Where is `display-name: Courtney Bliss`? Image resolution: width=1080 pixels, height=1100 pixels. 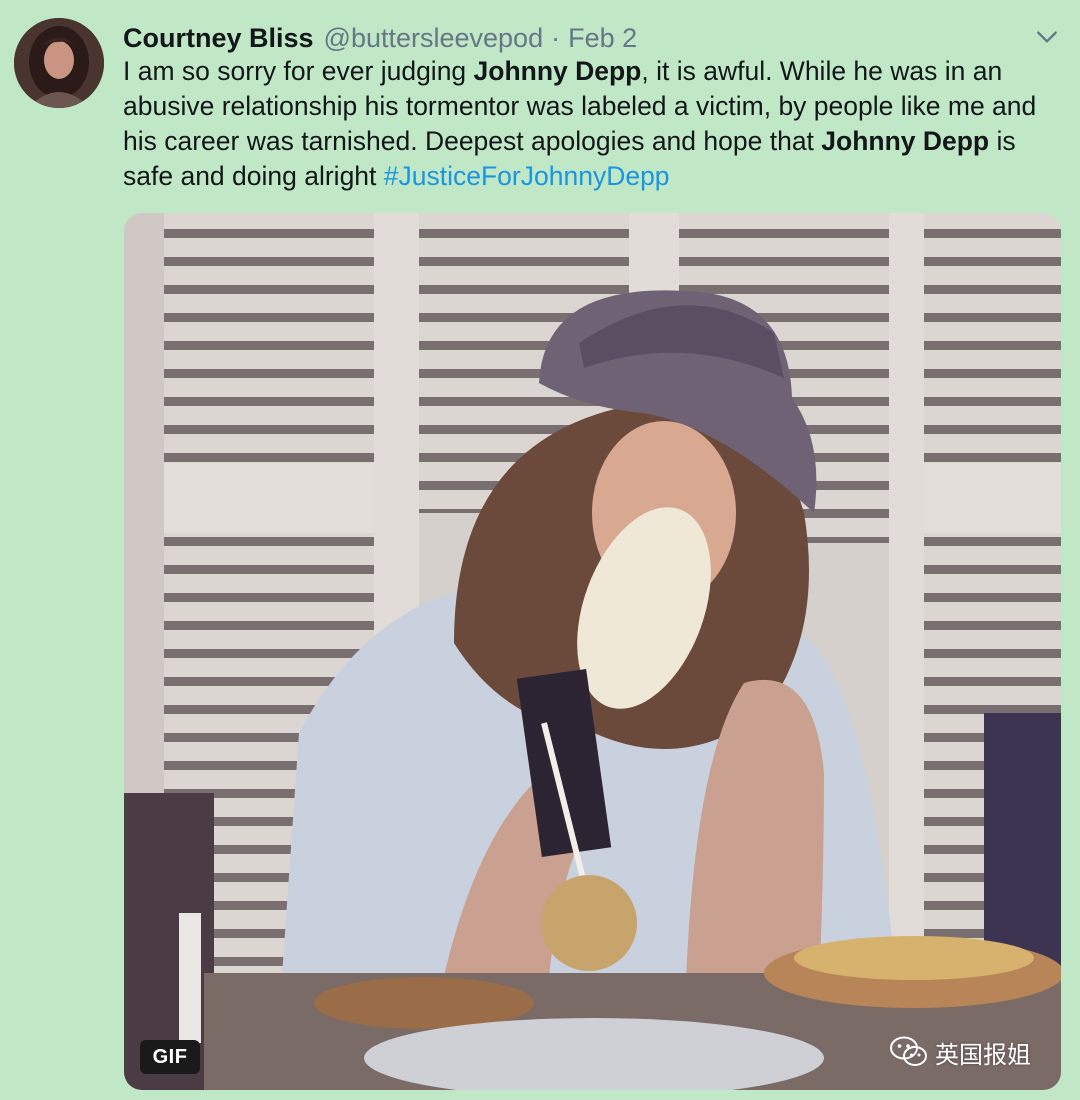
display-name: Courtney Bliss is located at coordinates (218, 38).